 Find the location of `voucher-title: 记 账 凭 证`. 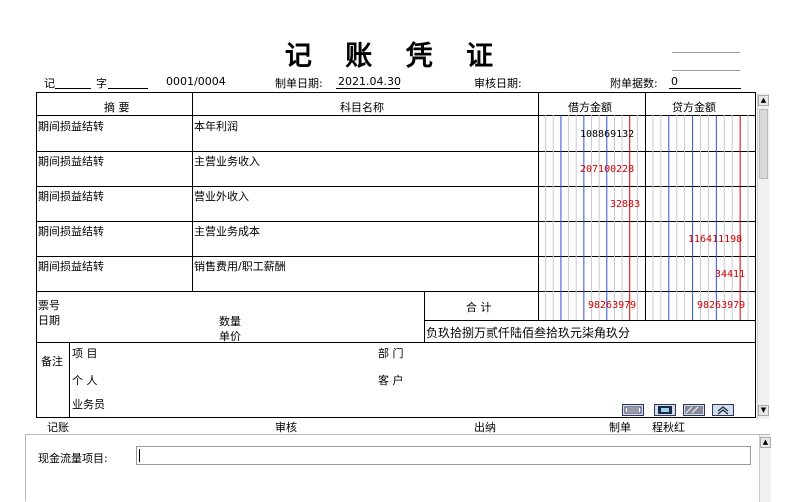

voucher-title: 记 账 凭 证 is located at coordinates (395, 56).